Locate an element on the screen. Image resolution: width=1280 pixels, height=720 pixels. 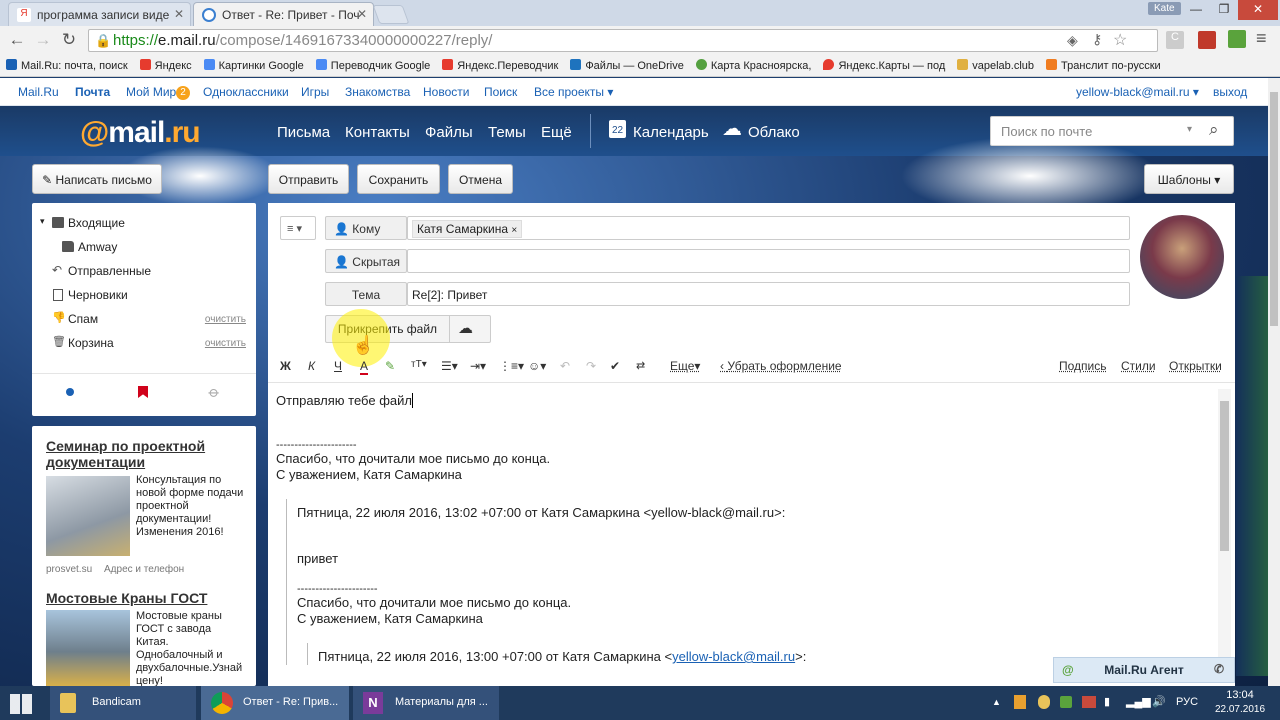
align-icon: ☰▾ is located at coordinates (449, 366).